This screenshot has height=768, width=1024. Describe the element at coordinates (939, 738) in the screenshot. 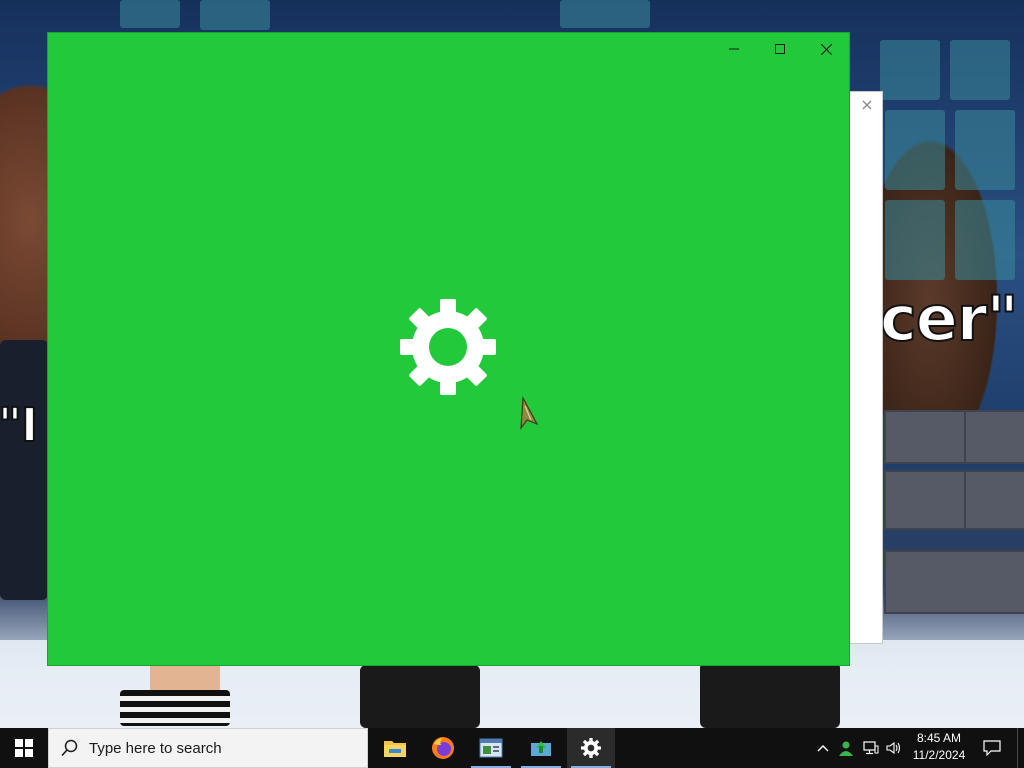

I see `clock-time: 8:45 AM` at that location.